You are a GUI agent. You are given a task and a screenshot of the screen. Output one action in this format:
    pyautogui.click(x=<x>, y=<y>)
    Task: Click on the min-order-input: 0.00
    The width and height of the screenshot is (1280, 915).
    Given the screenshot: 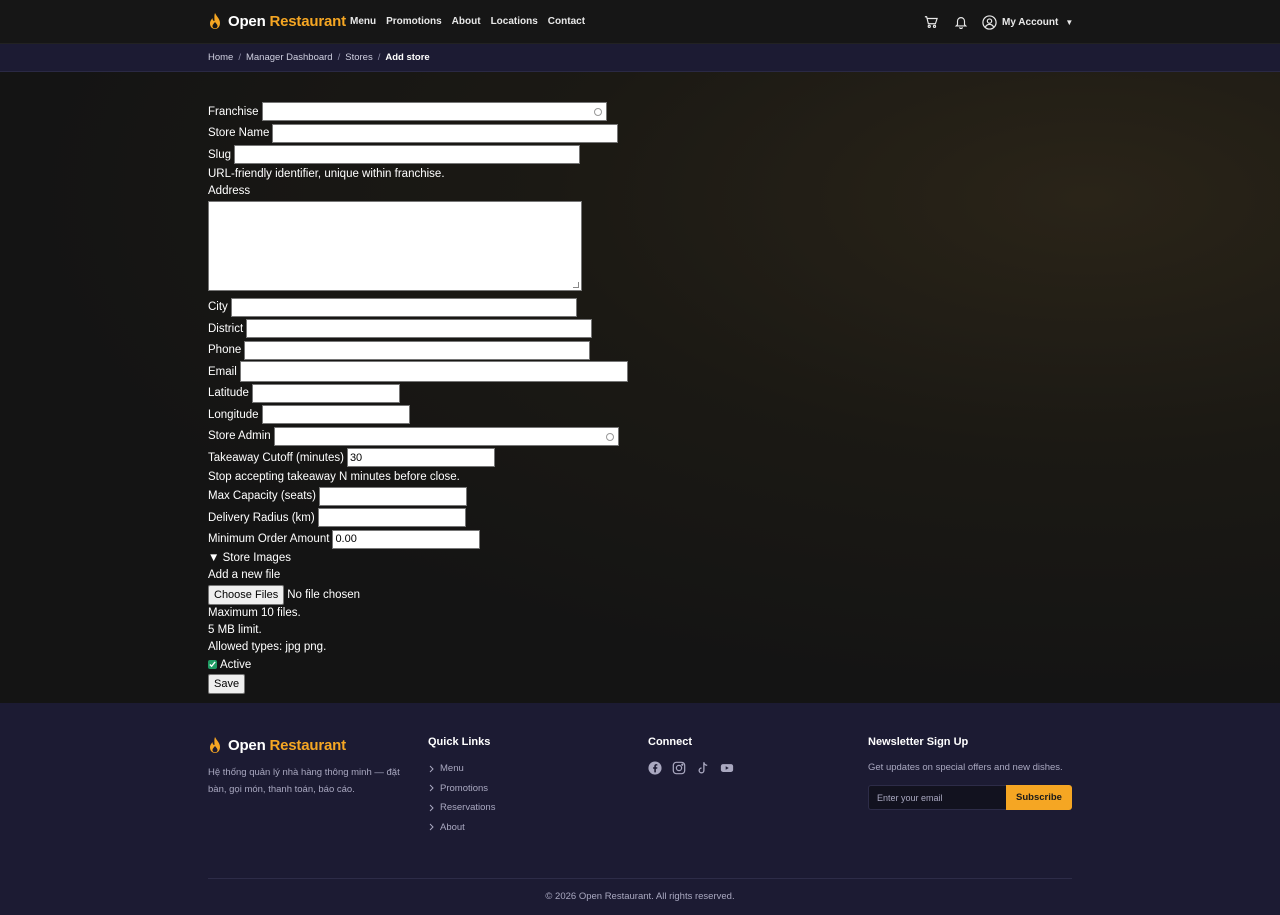 What is the action you would take?
    pyautogui.click(x=406, y=539)
    